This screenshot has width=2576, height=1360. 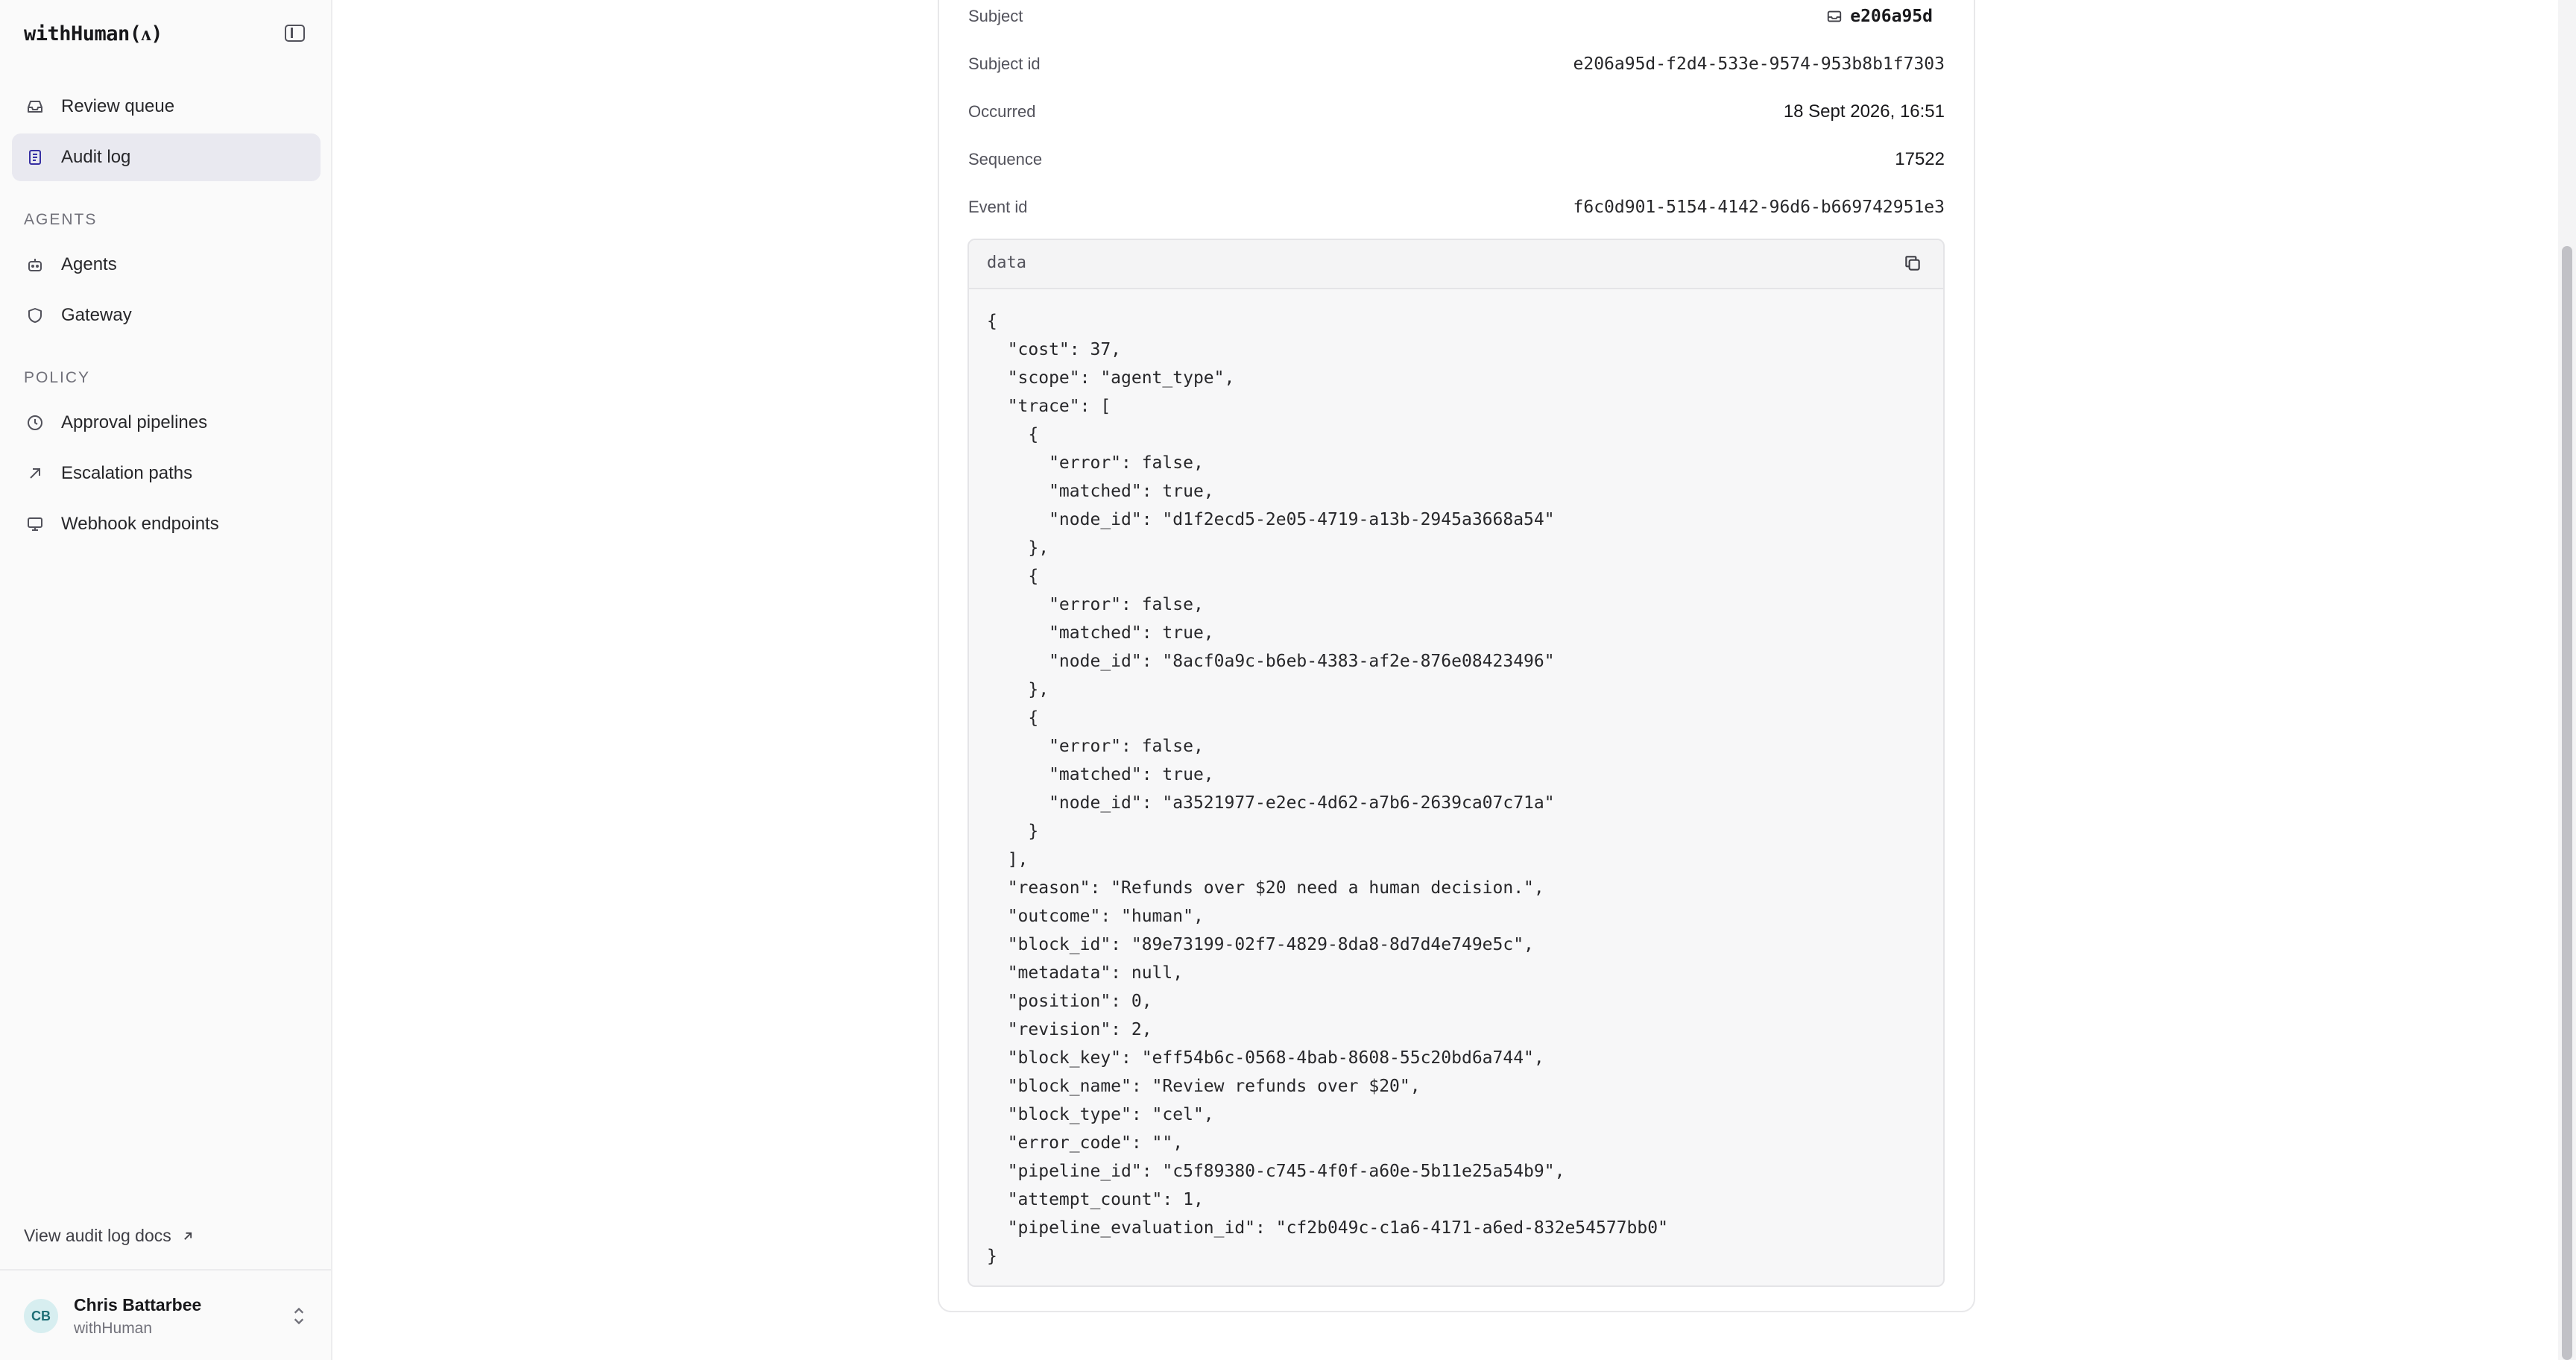 I want to click on chevron-up-down-icon, so click(x=299, y=1316).